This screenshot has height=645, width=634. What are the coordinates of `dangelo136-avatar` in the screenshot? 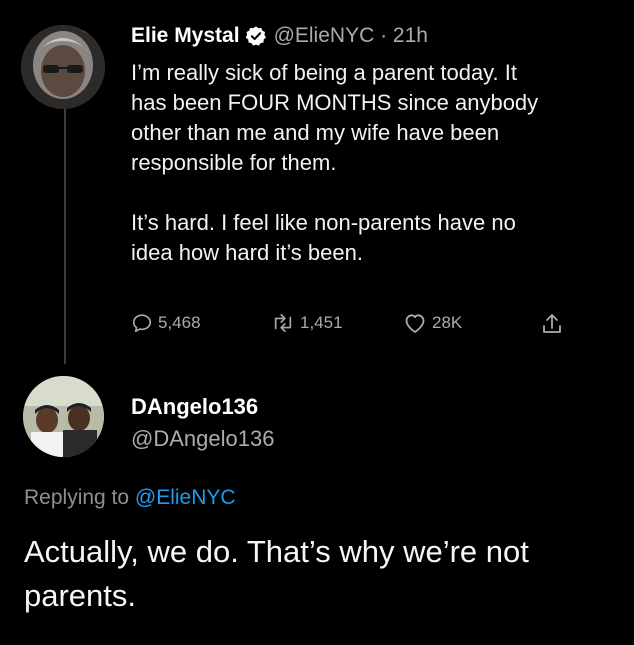 It's located at (63, 416).